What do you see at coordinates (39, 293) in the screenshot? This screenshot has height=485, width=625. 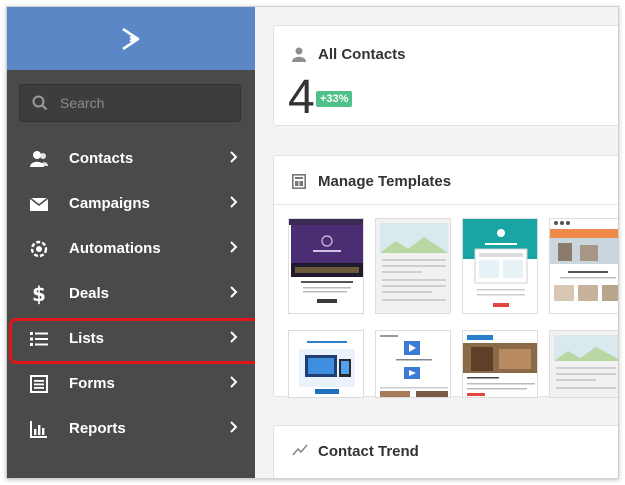 I see `dollar-icon: $` at bounding box center [39, 293].